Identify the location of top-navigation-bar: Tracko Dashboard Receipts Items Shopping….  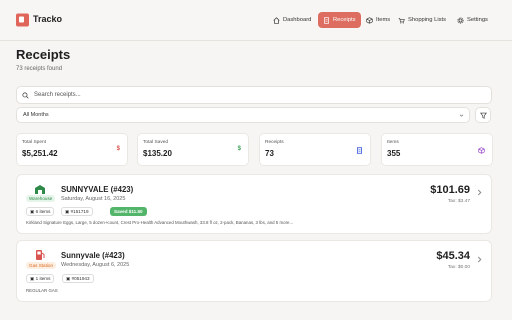
(256, 20).